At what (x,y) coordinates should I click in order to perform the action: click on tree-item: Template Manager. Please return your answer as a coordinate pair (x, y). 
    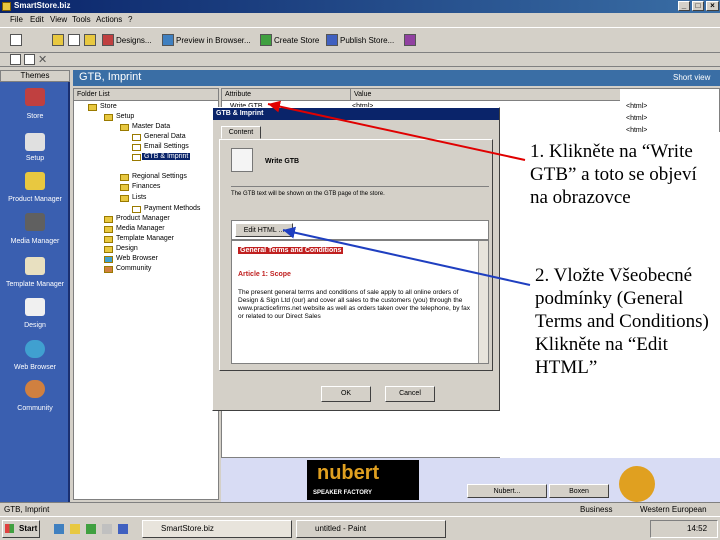
    Looking at the image, I should click on (145, 238).